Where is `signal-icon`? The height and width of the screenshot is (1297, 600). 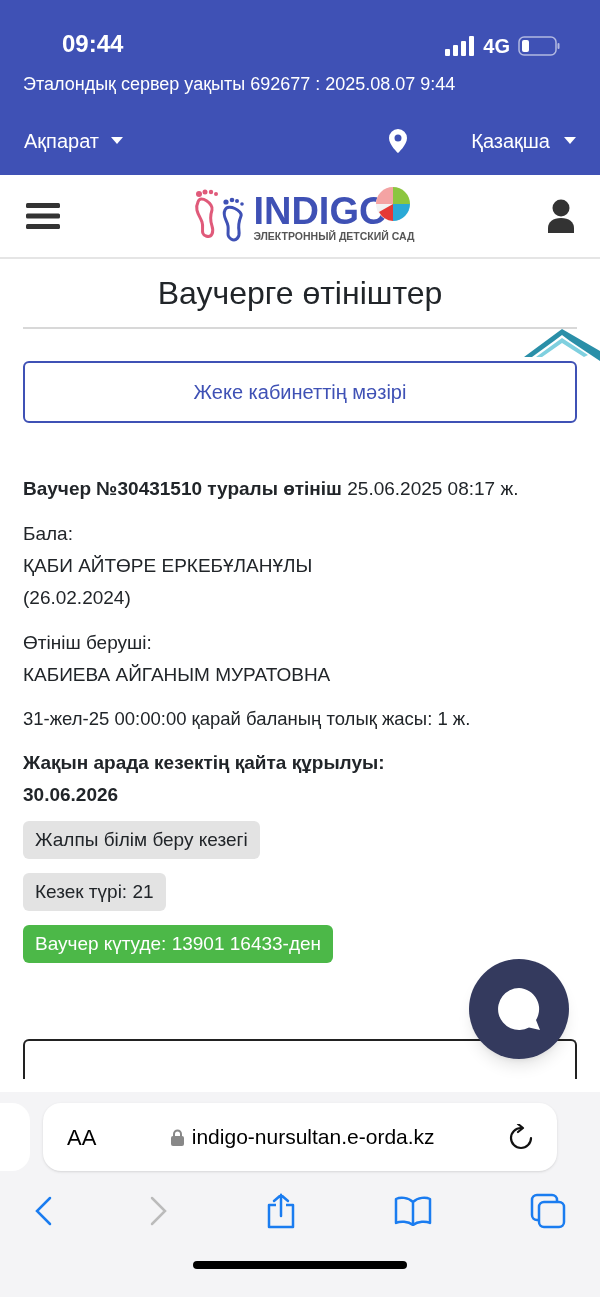 signal-icon is located at coordinates (460, 46).